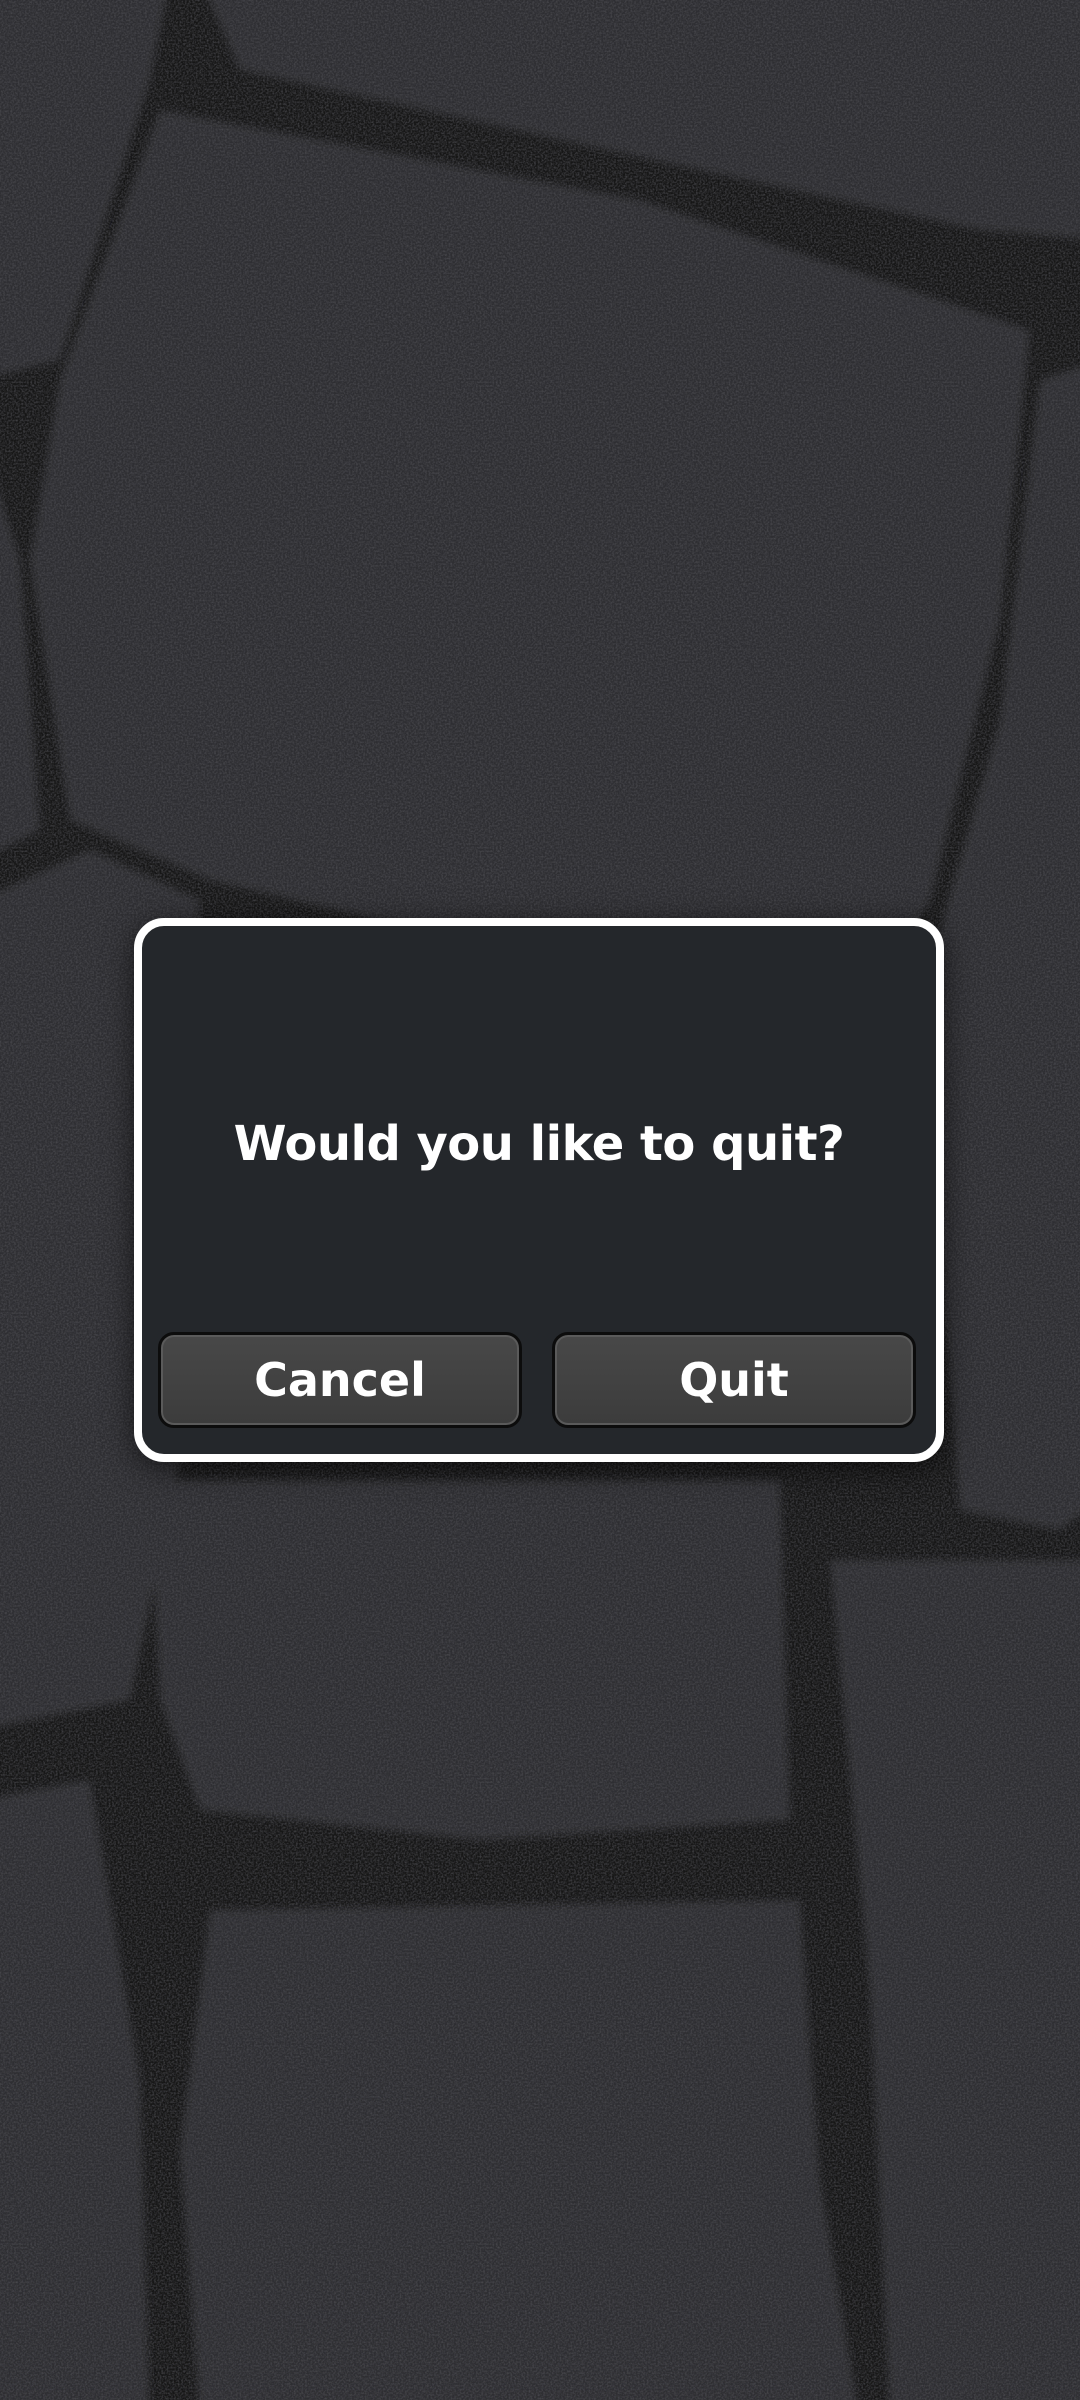 This screenshot has width=1080, height=2400. Describe the element at coordinates (734, 1380) in the screenshot. I see `quit-button: Quit` at that location.